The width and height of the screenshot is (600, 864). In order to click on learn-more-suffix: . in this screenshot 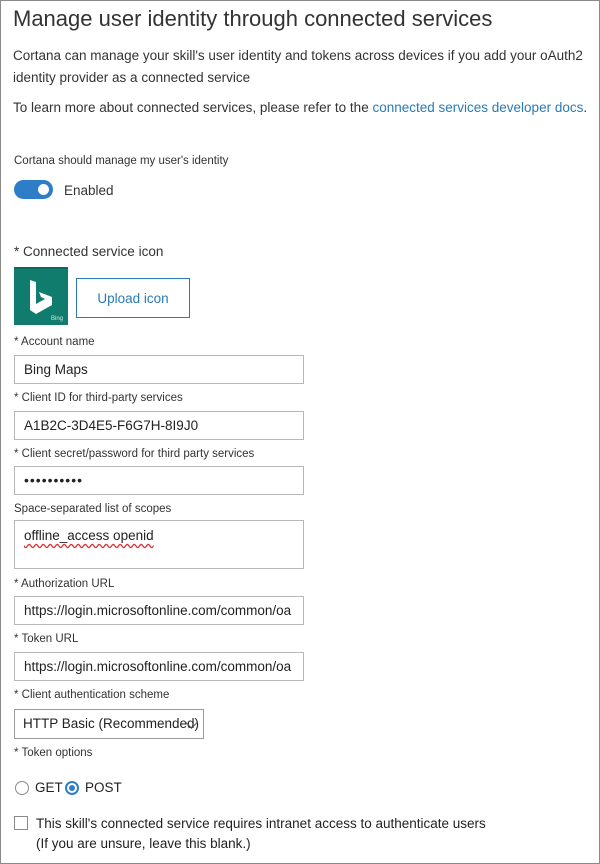, I will do `click(585, 107)`.